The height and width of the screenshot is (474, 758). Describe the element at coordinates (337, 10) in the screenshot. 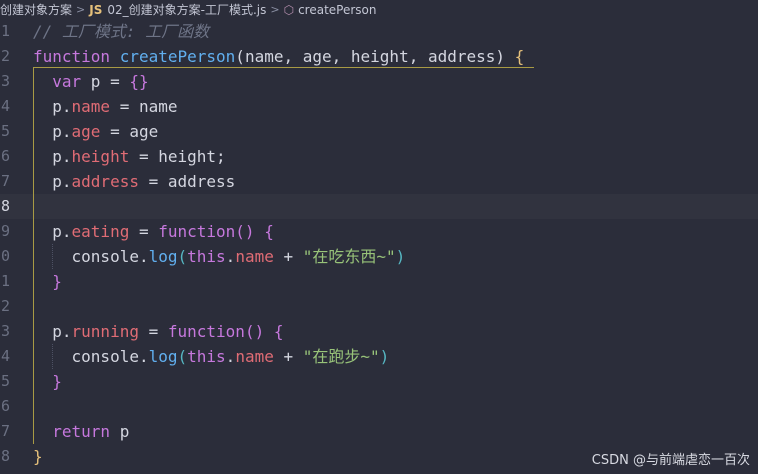

I see `breadcrumb-symbol: createPerson` at that location.